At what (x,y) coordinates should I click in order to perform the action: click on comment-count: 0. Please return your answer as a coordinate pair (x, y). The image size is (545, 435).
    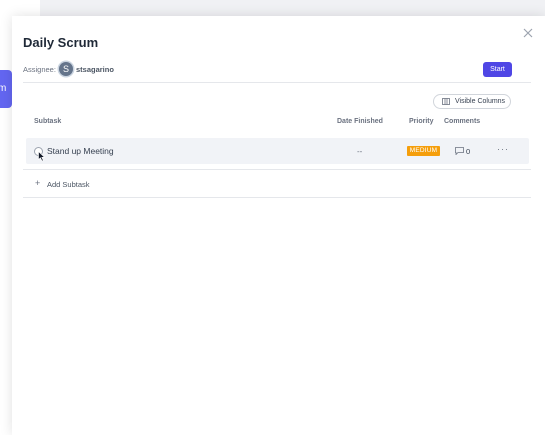
    Looking at the image, I should click on (468, 151).